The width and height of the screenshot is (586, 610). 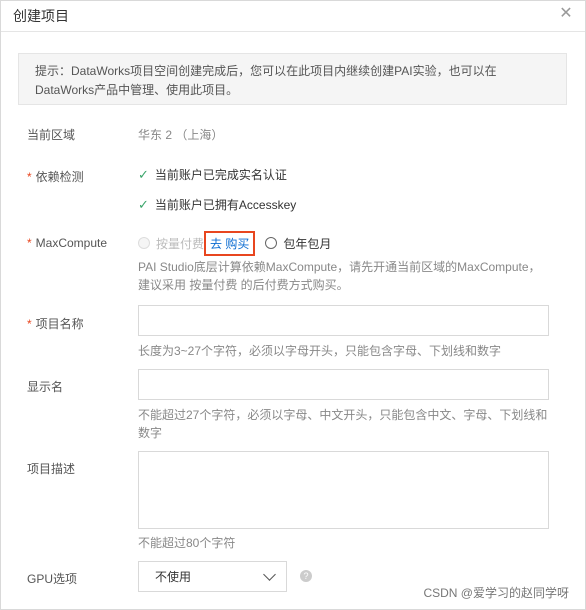 I want to click on gpu-select-value: 不使用, so click(x=173, y=577).